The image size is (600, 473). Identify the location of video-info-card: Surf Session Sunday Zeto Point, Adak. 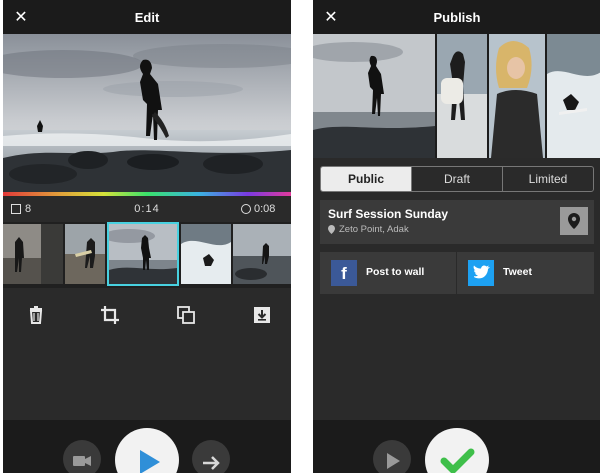
(457, 222).